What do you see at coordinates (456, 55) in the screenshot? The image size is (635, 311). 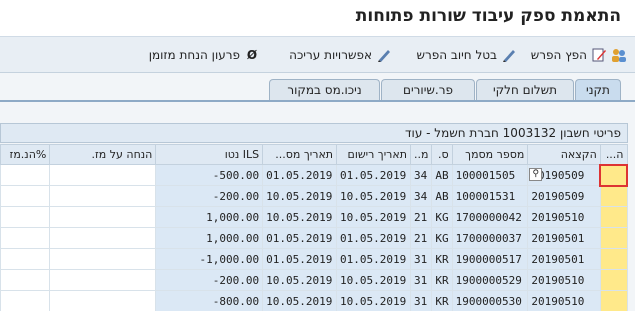 I see `write-off-difference-label: בטל חיוב הפרש` at bounding box center [456, 55].